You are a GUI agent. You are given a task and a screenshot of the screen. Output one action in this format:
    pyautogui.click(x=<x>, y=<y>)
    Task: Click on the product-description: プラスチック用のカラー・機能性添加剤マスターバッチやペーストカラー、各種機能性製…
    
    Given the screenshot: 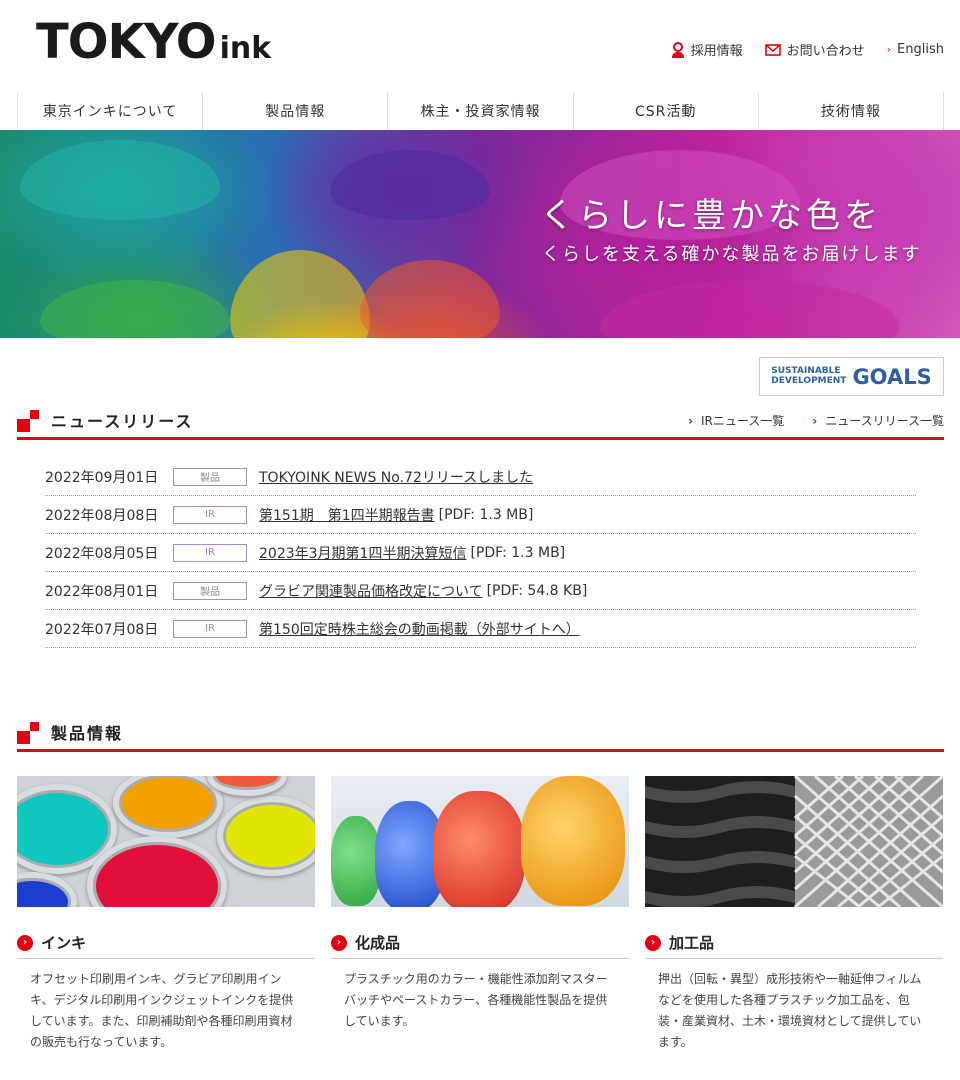 What is the action you would take?
    pyautogui.click(x=476, y=1000)
    